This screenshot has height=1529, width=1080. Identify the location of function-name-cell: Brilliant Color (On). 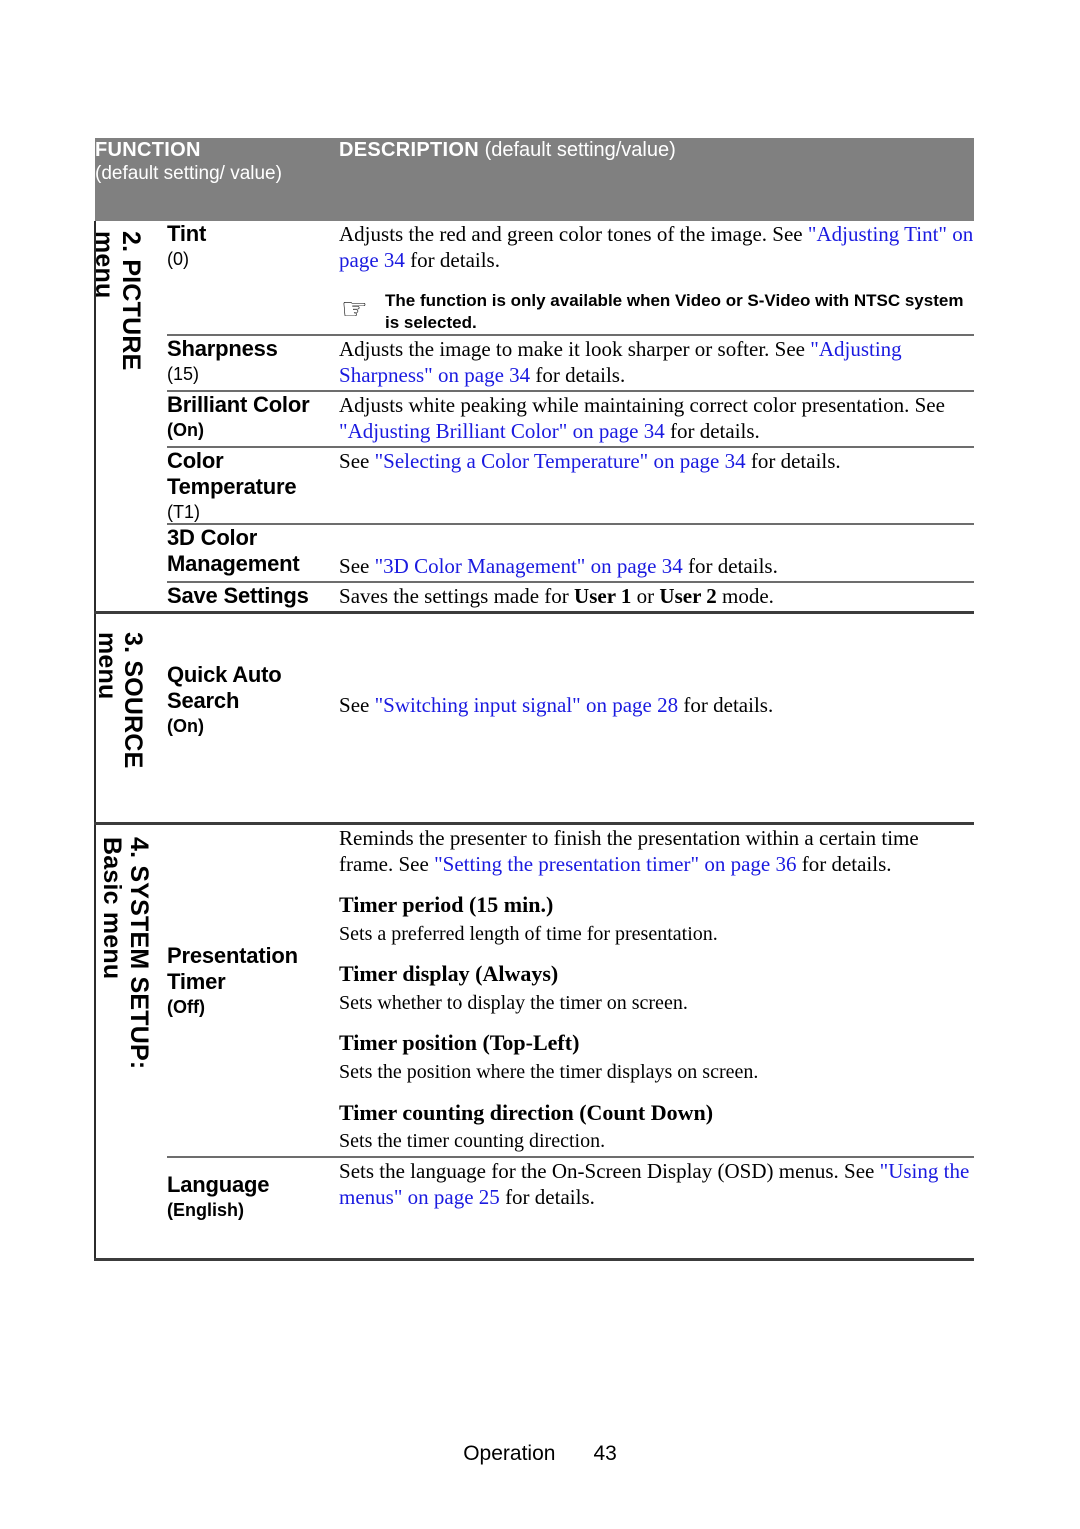
(253, 418).